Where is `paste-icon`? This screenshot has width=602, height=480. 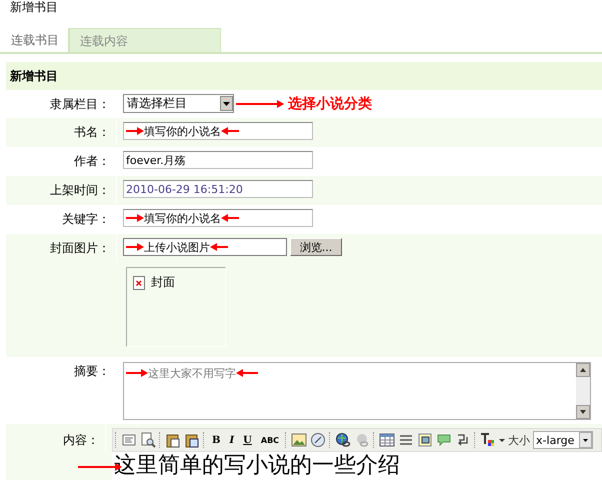
paste-icon is located at coordinates (173, 440).